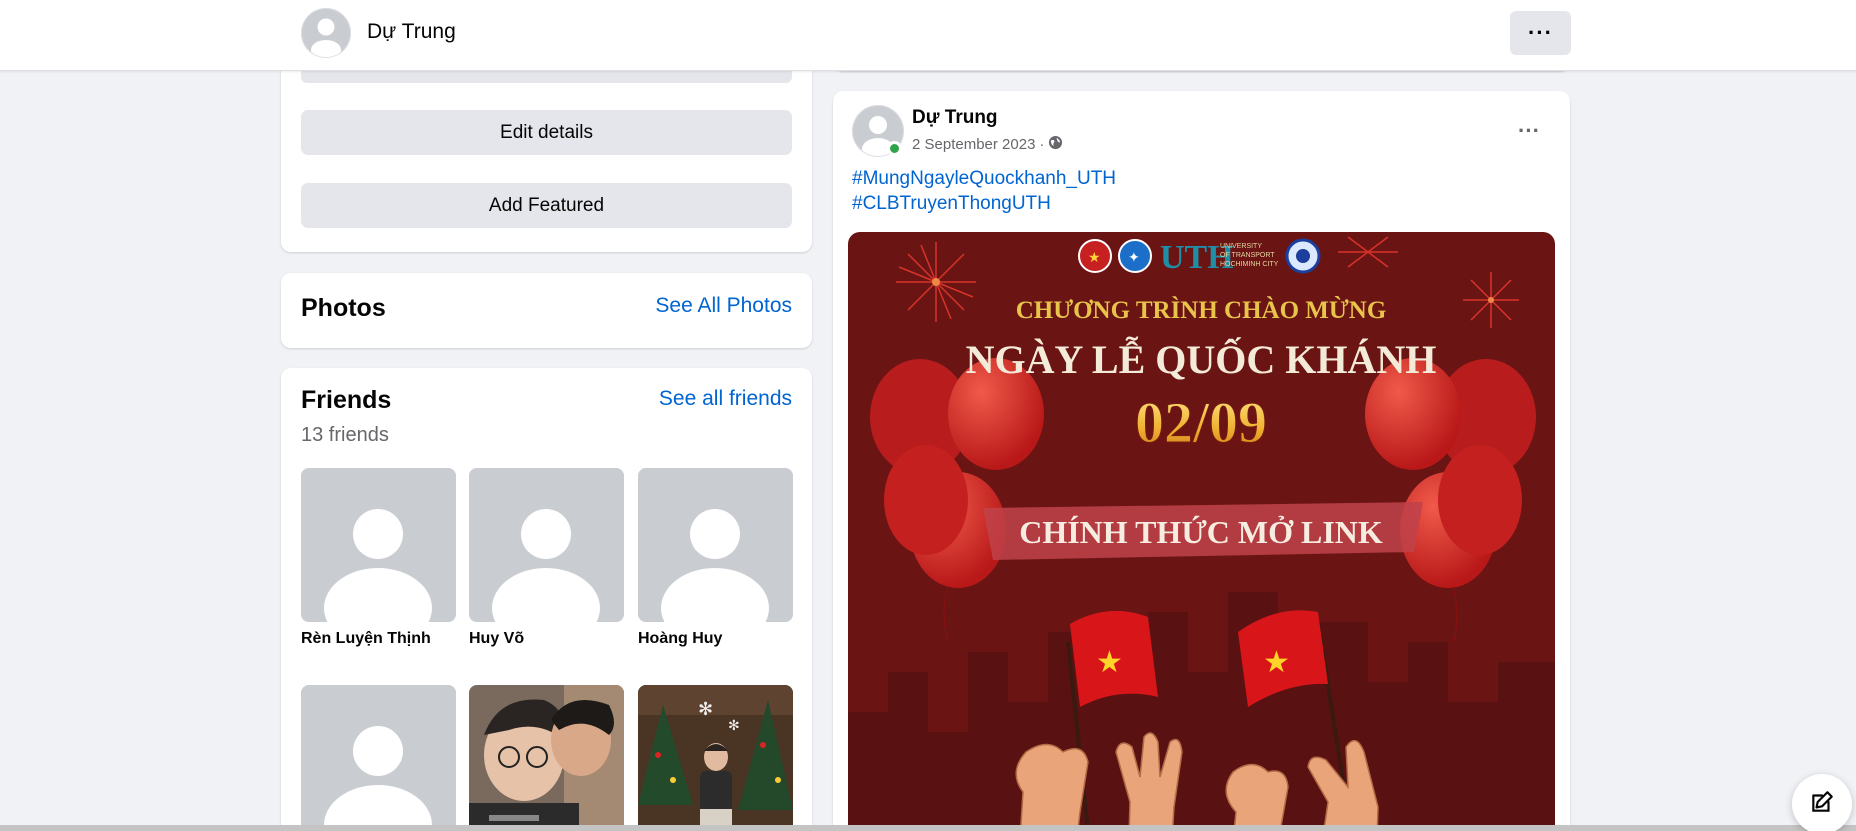 This screenshot has height=831, width=1856. Describe the element at coordinates (345, 435) in the screenshot. I see `friends-count: 13 friends` at that location.